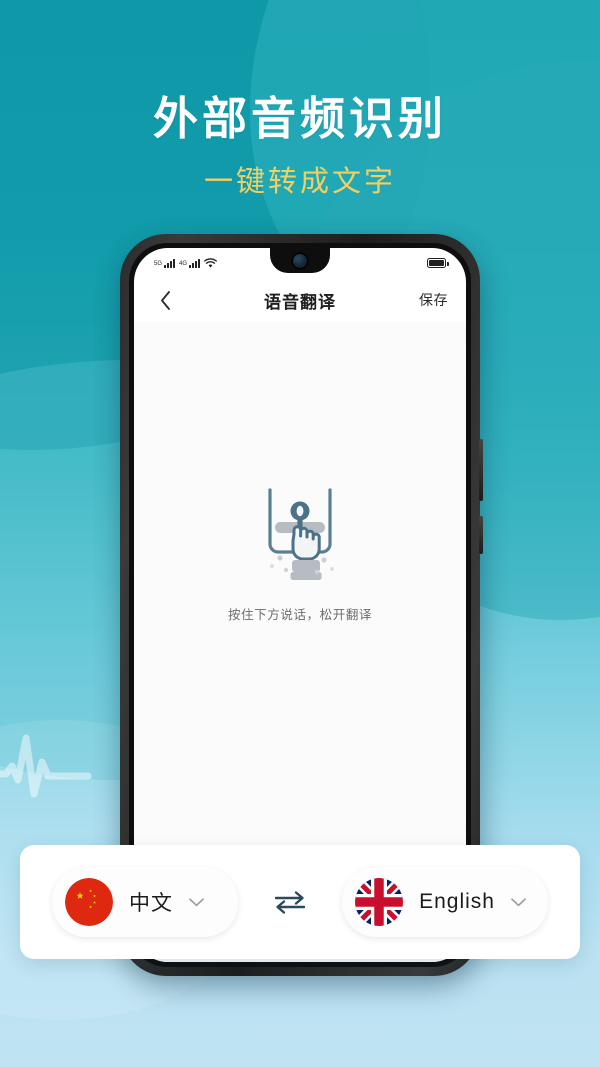 The width and height of the screenshot is (600, 1067). I want to click on target-language-selector: English, so click(445, 902).